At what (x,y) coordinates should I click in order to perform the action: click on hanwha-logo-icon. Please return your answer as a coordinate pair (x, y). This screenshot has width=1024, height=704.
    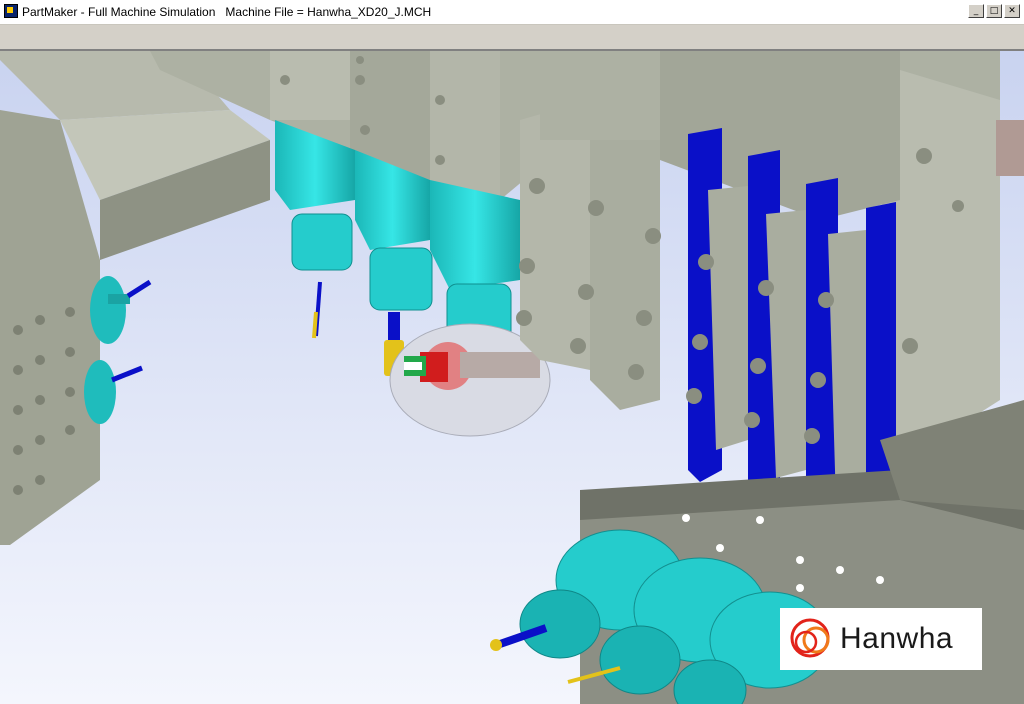
    Looking at the image, I should click on (810, 638).